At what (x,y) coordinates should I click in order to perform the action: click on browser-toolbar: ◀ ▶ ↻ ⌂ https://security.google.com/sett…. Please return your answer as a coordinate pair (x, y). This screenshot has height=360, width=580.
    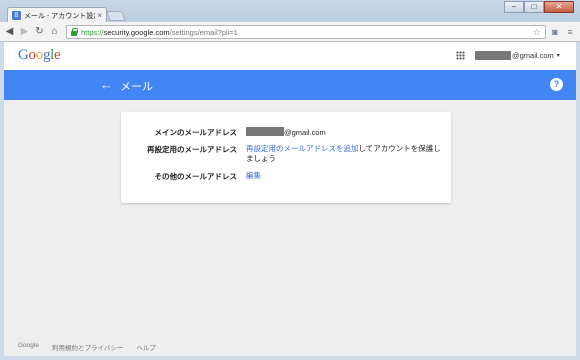
    Looking at the image, I should click on (290, 32).